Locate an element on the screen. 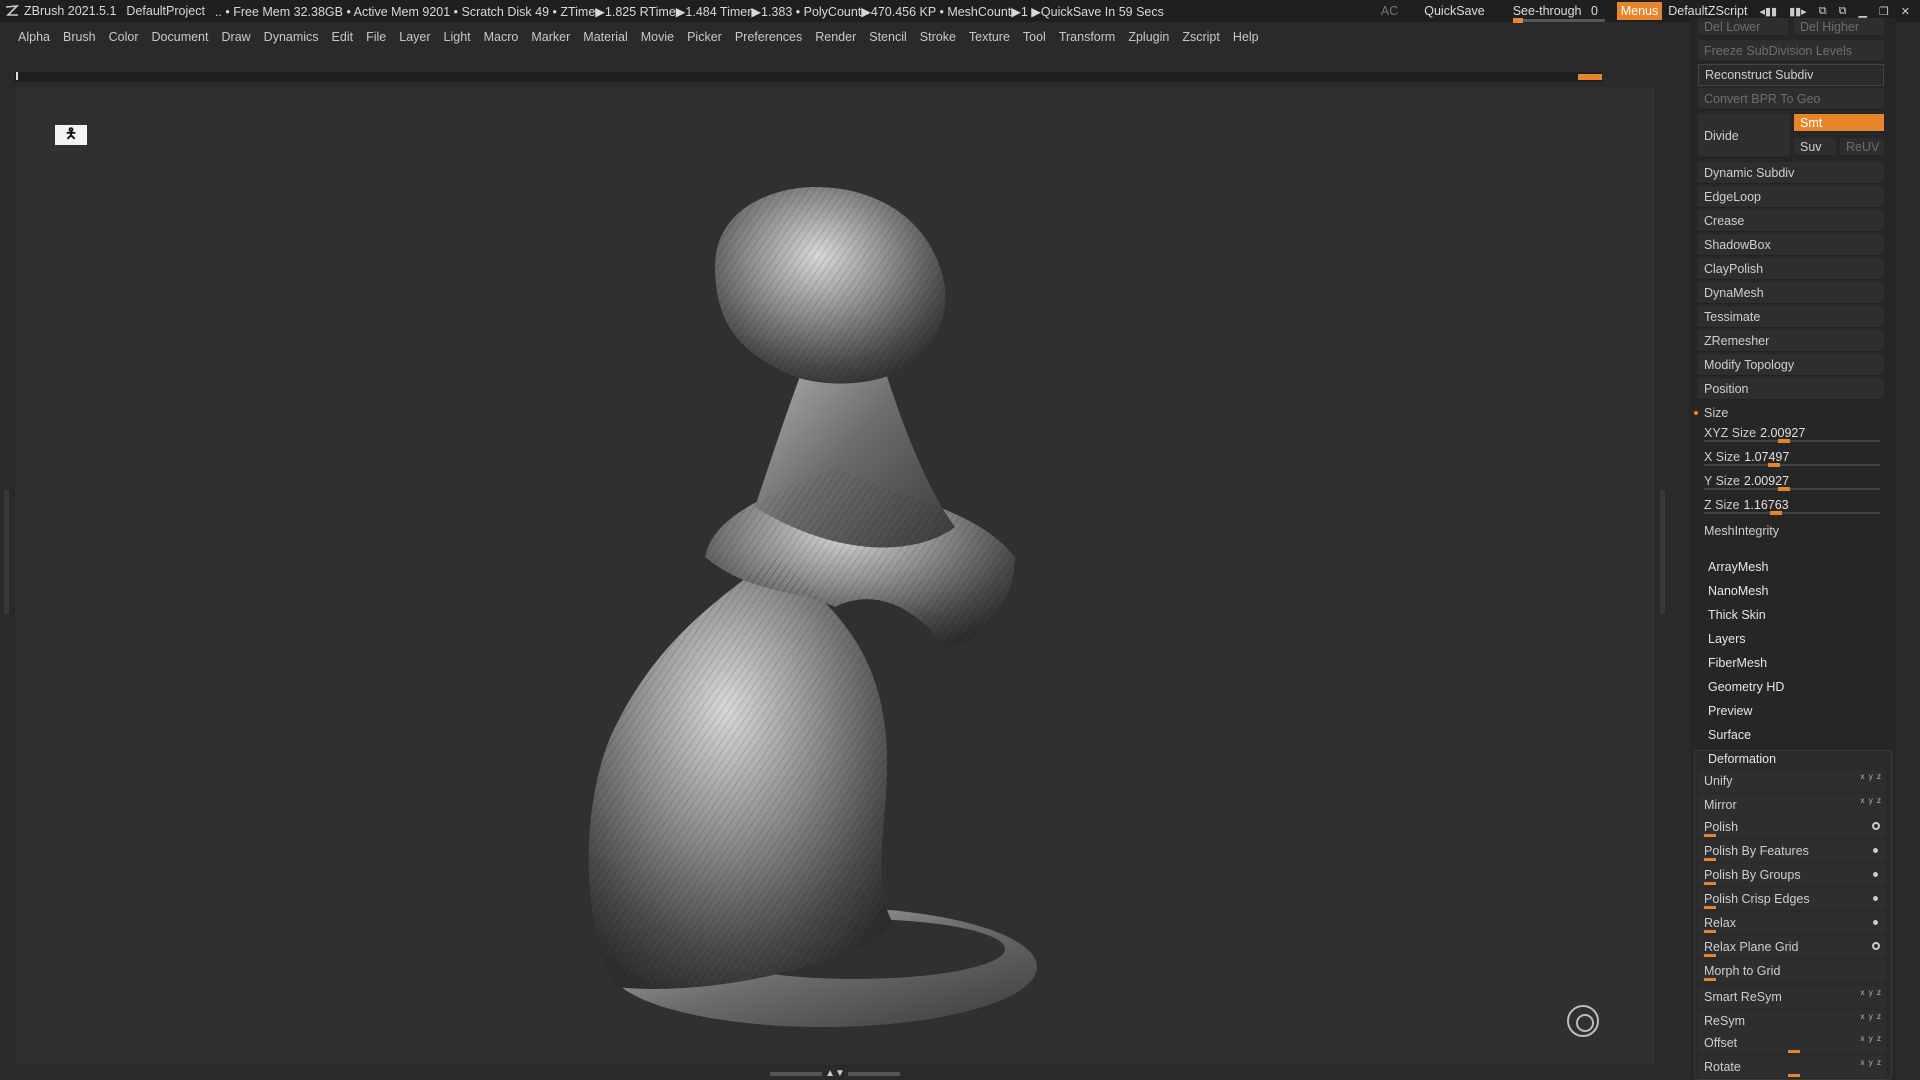 This screenshot has width=1920, height=1080. deformation-header: Deformation is located at coordinates (1742, 759).